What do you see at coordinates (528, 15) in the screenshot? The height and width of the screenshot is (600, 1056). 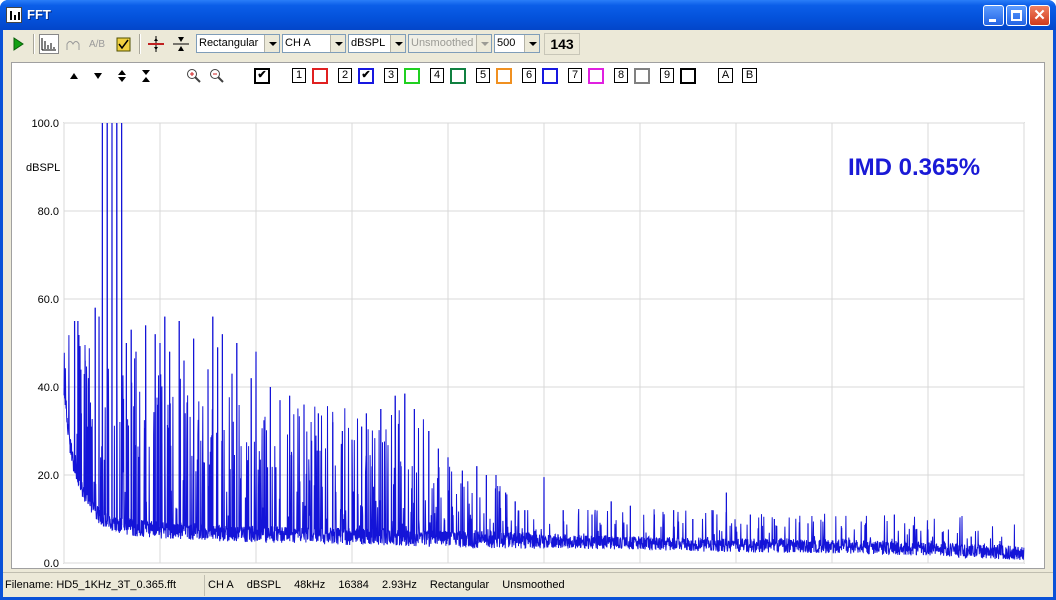 I see `title-bar: FFT ✕` at bounding box center [528, 15].